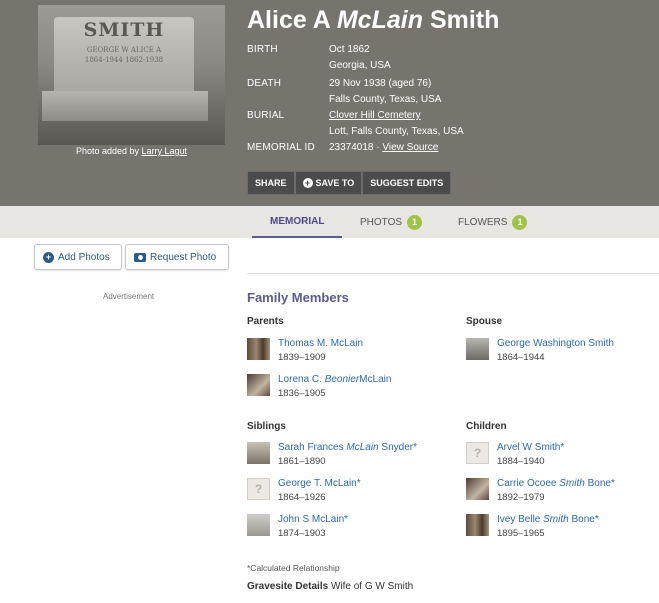 The image size is (659, 603). What do you see at coordinates (556, 483) in the screenshot?
I see `member-name-link: Carrie Ocoee Smith Bone*` at bounding box center [556, 483].